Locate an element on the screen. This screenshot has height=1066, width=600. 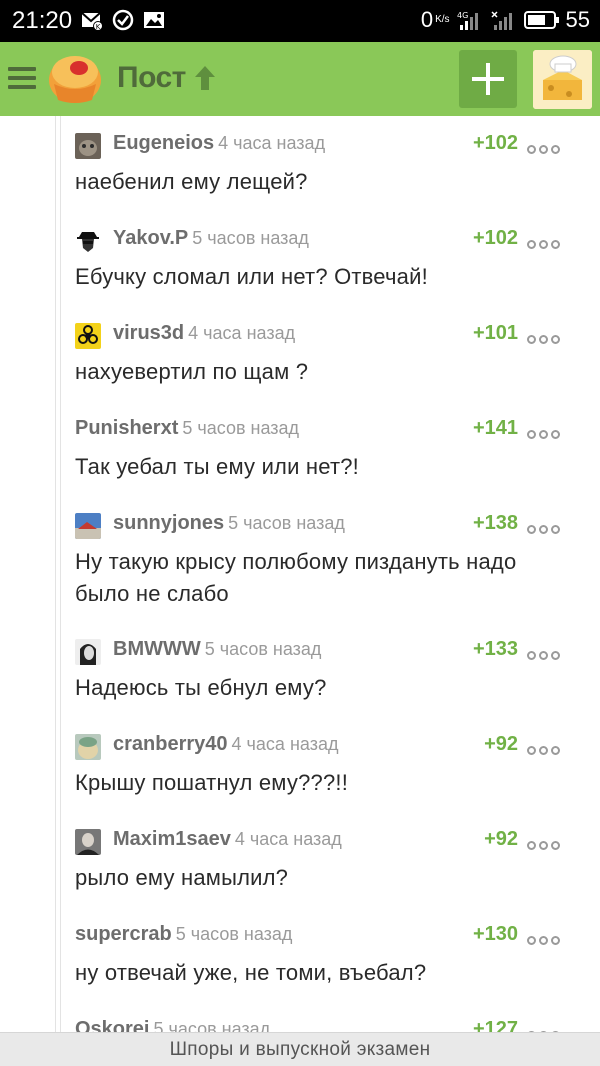
pikabu-logo-icon is located at coordinates (75, 79).